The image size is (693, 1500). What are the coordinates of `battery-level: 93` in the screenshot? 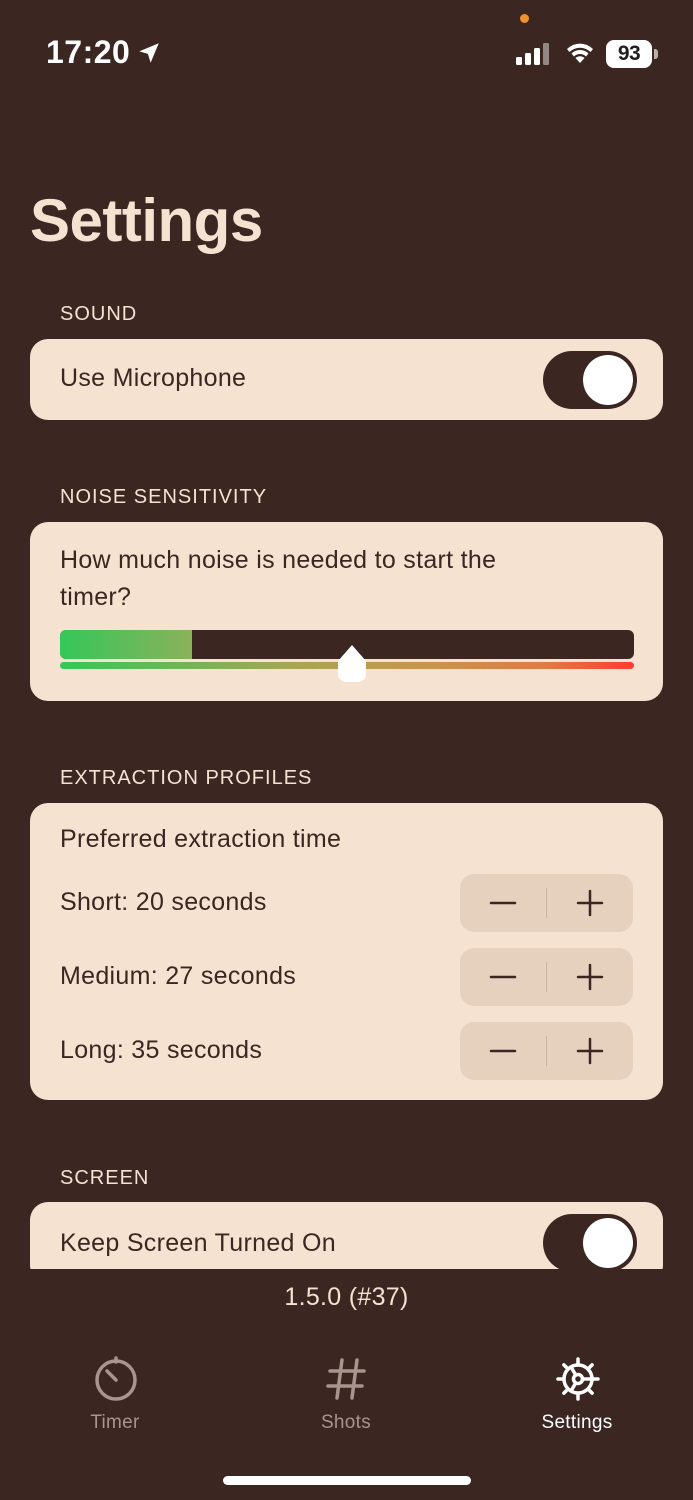 It's located at (629, 53).